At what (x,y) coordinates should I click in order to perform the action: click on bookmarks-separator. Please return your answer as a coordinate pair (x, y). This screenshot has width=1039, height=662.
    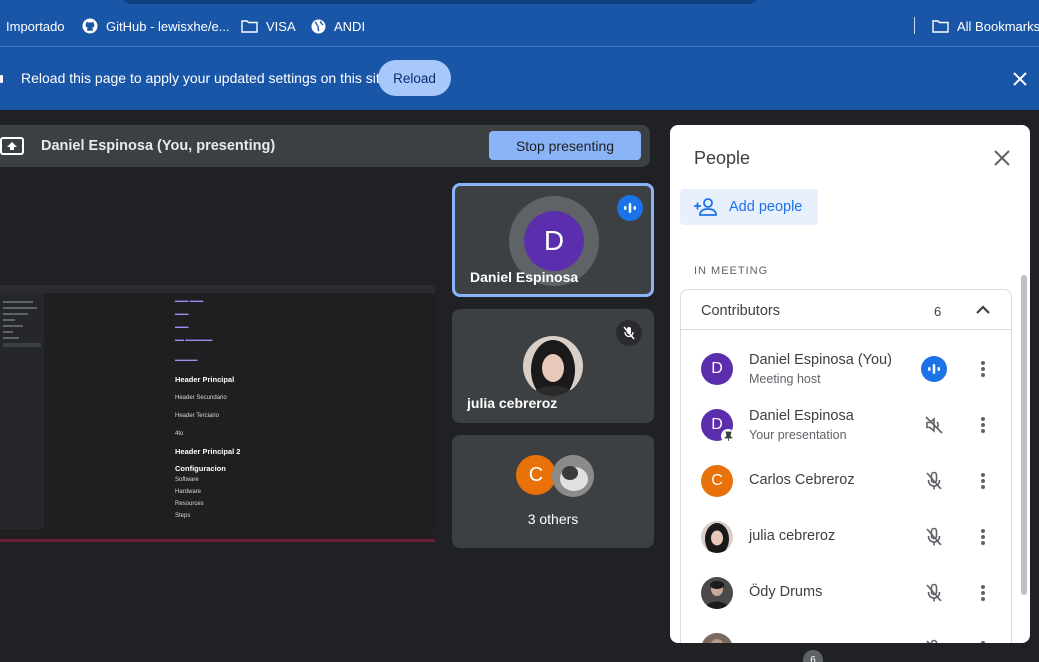
    Looking at the image, I should click on (914, 25).